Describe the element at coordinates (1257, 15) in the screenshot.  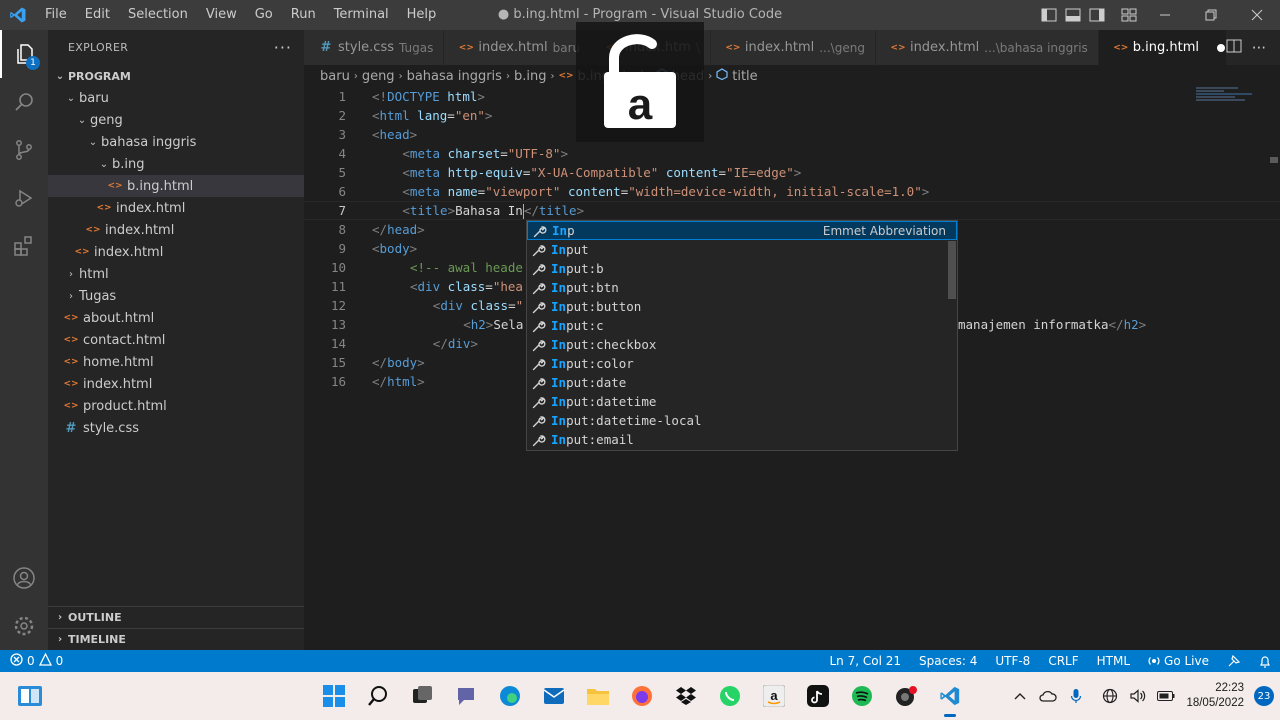
I see `close-icon` at that location.